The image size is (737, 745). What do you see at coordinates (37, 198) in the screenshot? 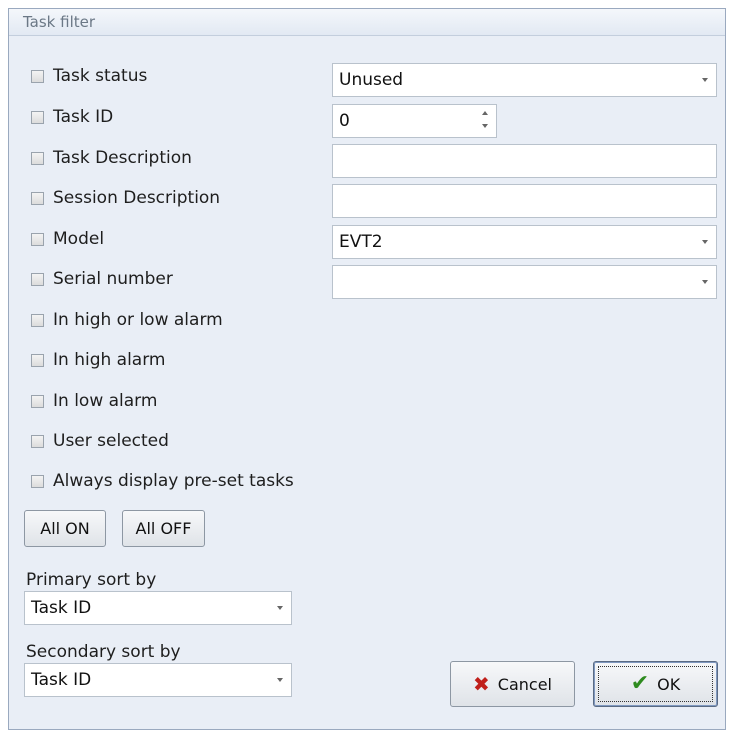
I see `session-description-checkbox` at bounding box center [37, 198].